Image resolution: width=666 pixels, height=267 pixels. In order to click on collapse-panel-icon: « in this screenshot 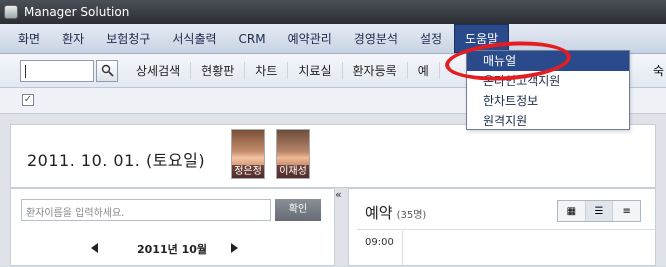, I will do `click(338, 194)`.